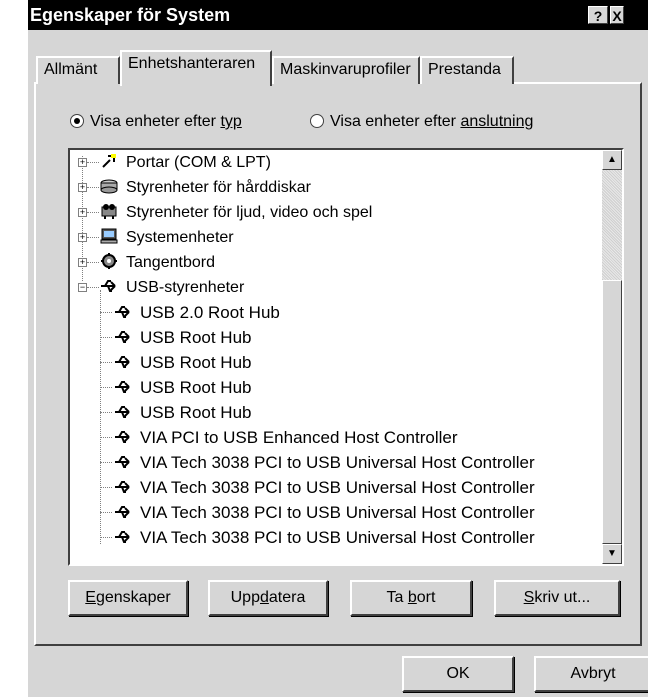  What do you see at coordinates (112, 212) in the screenshot?
I see `sound-icon` at bounding box center [112, 212].